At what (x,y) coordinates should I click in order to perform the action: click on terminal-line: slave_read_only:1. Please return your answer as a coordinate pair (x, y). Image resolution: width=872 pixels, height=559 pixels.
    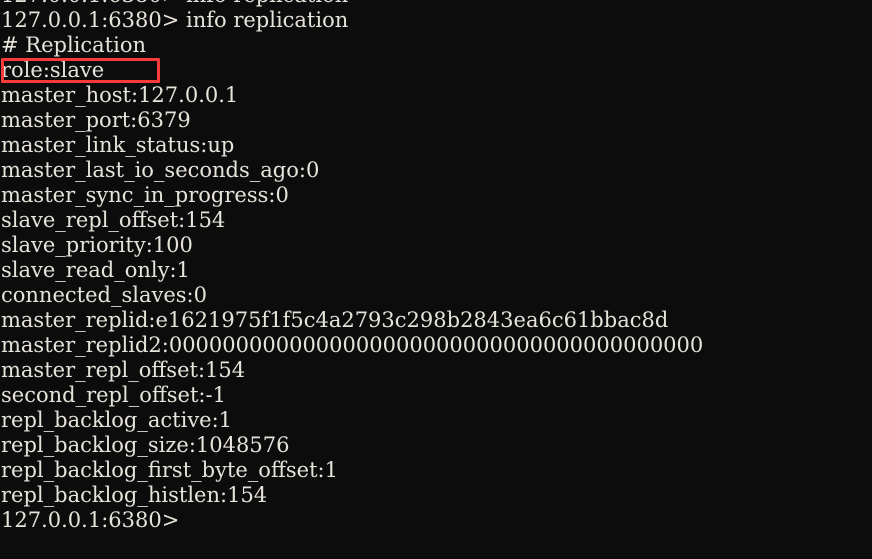
    Looking at the image, I should click on (95, 270).